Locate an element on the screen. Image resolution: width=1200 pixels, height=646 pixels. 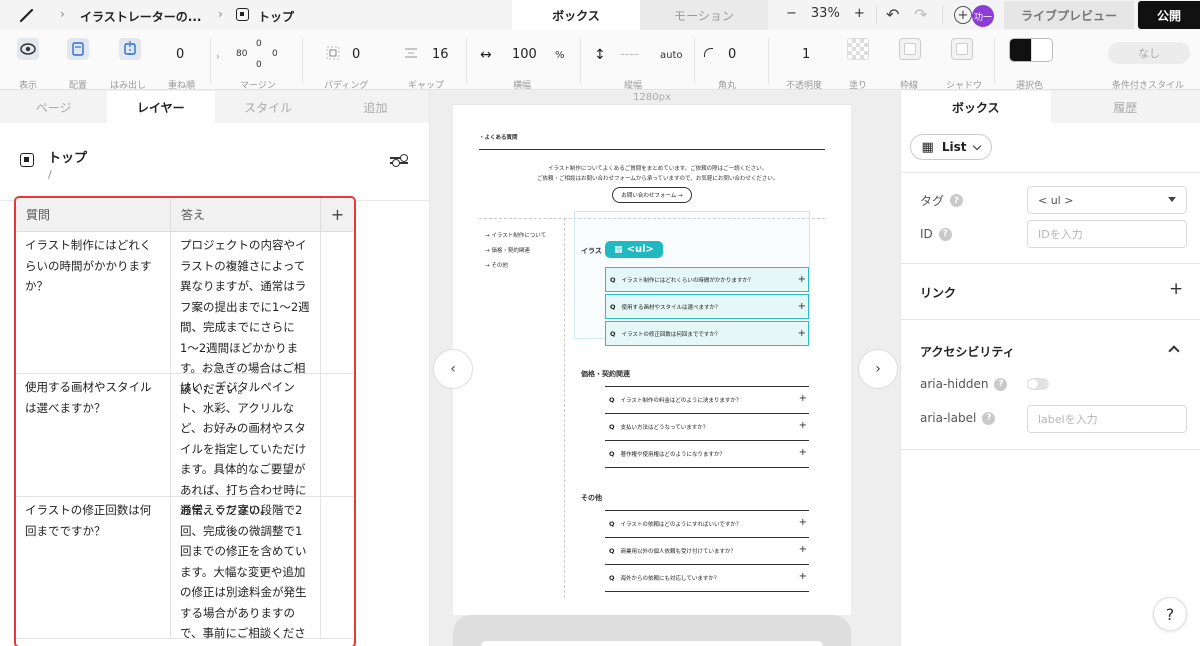
zindex-tool: 0 重ね順 is located at coordinates (182, 64).